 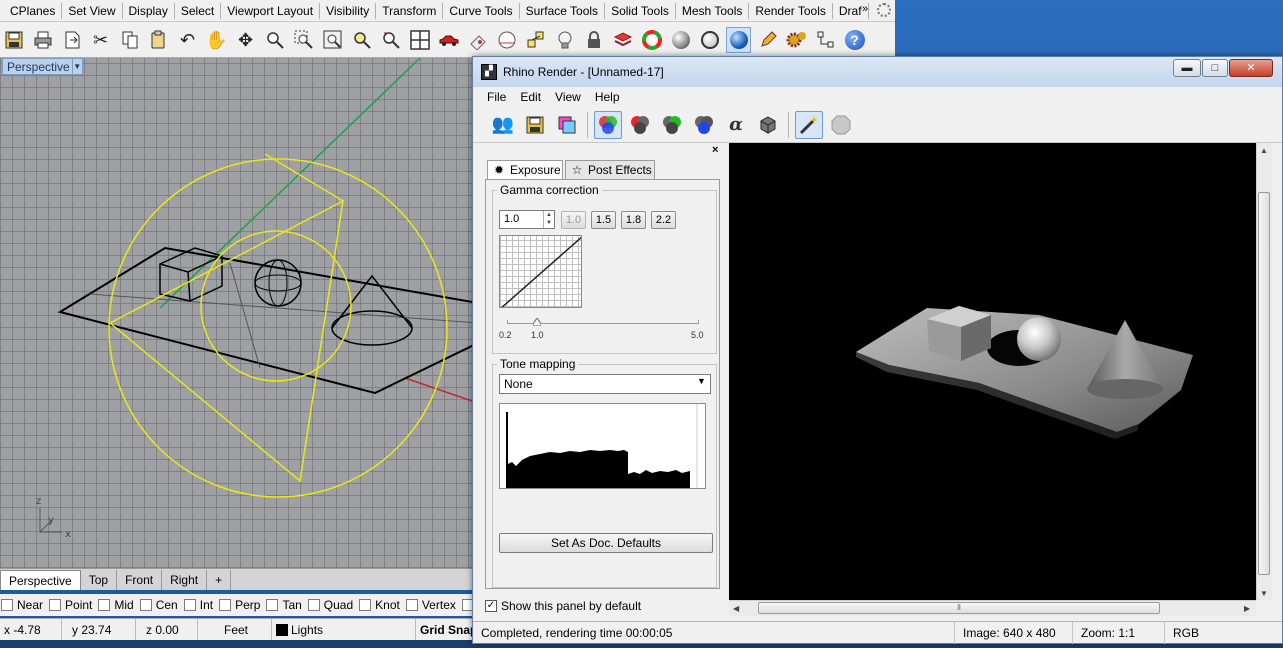 I want to click on add-viewport-tab-button: +, so click(x=219, y=579).